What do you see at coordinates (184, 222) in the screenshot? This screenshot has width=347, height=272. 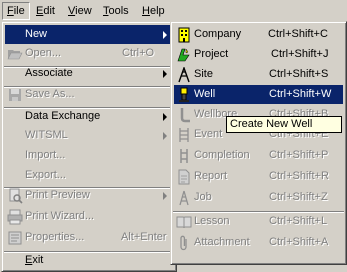 I see `lesson-icon` at bounding box center [184, 222].